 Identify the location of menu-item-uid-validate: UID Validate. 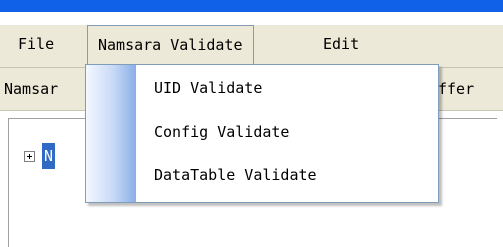
(208, 88).